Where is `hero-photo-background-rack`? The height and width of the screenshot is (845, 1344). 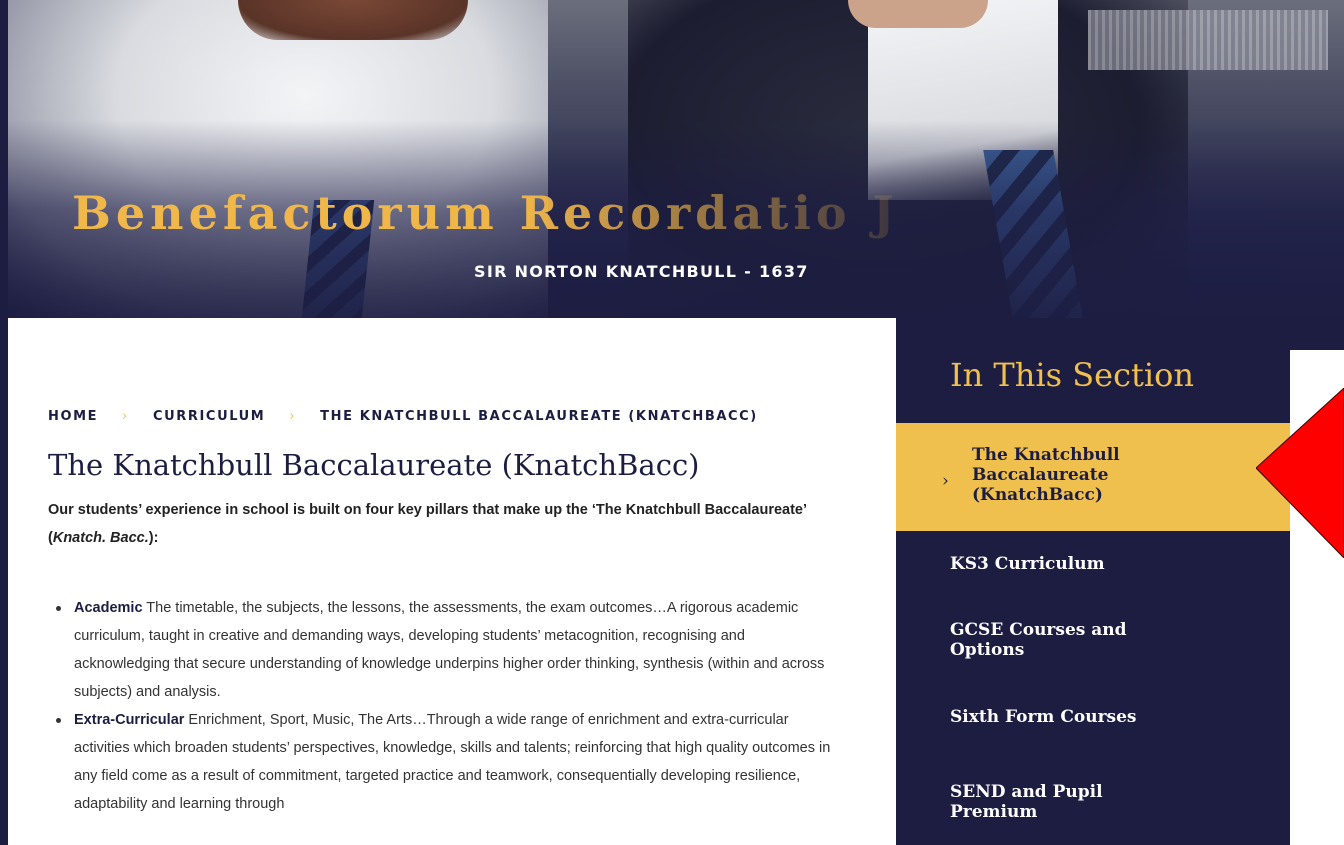 hero-photo-background-rack is located at coordinates (1208, 40).